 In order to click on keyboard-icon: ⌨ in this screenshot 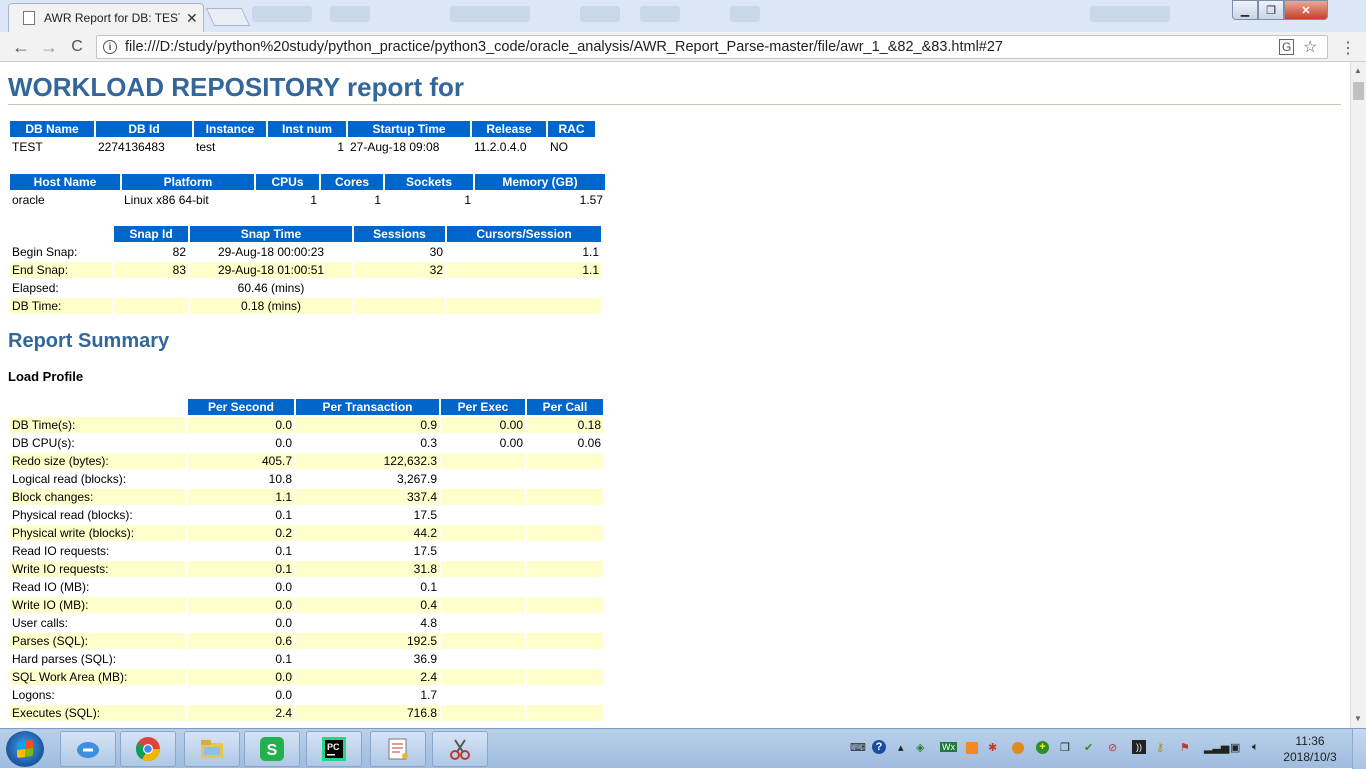, I will do `click(858, 747)`.